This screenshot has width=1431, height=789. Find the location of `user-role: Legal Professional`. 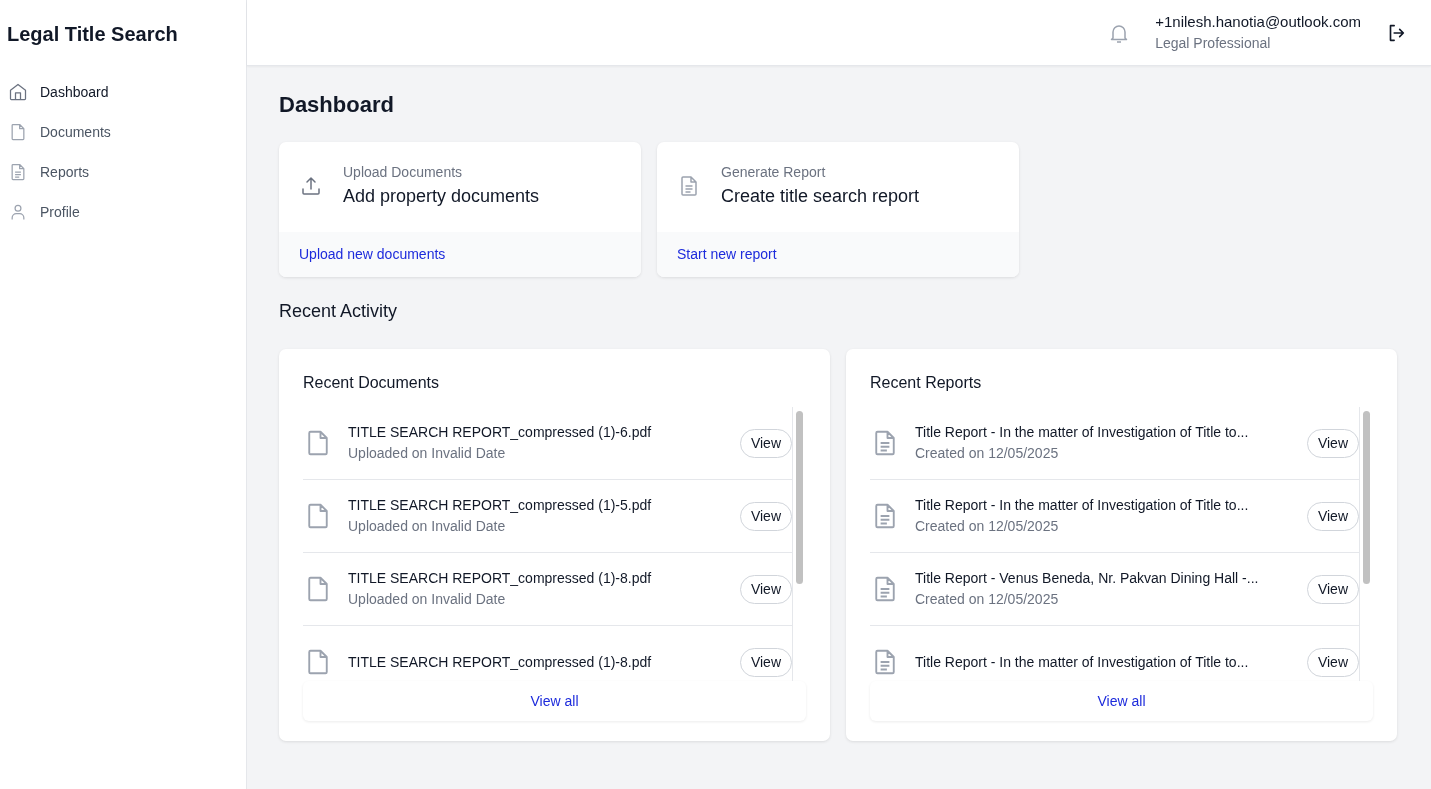

user-role: Legal Professional is located at coordinates (1213, 44).